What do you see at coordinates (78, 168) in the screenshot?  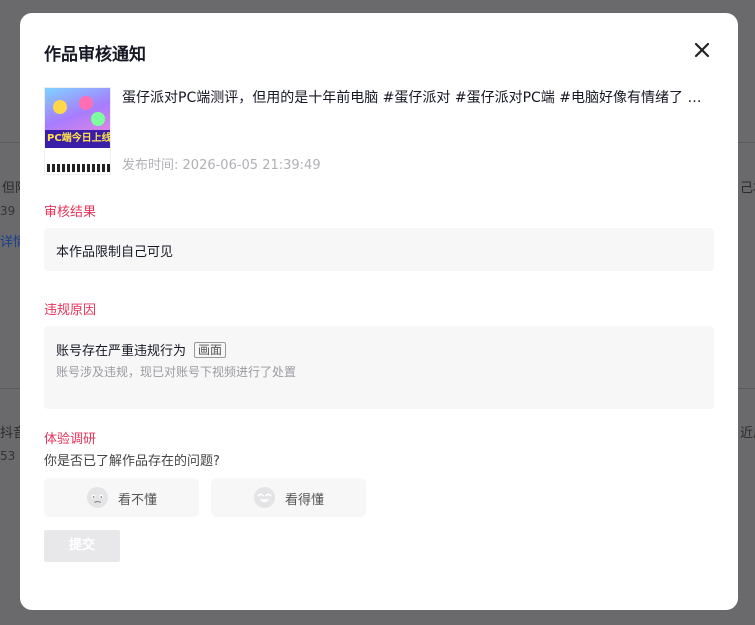 I see `thumbnail-footer-text` at bounding box center [78, 168].